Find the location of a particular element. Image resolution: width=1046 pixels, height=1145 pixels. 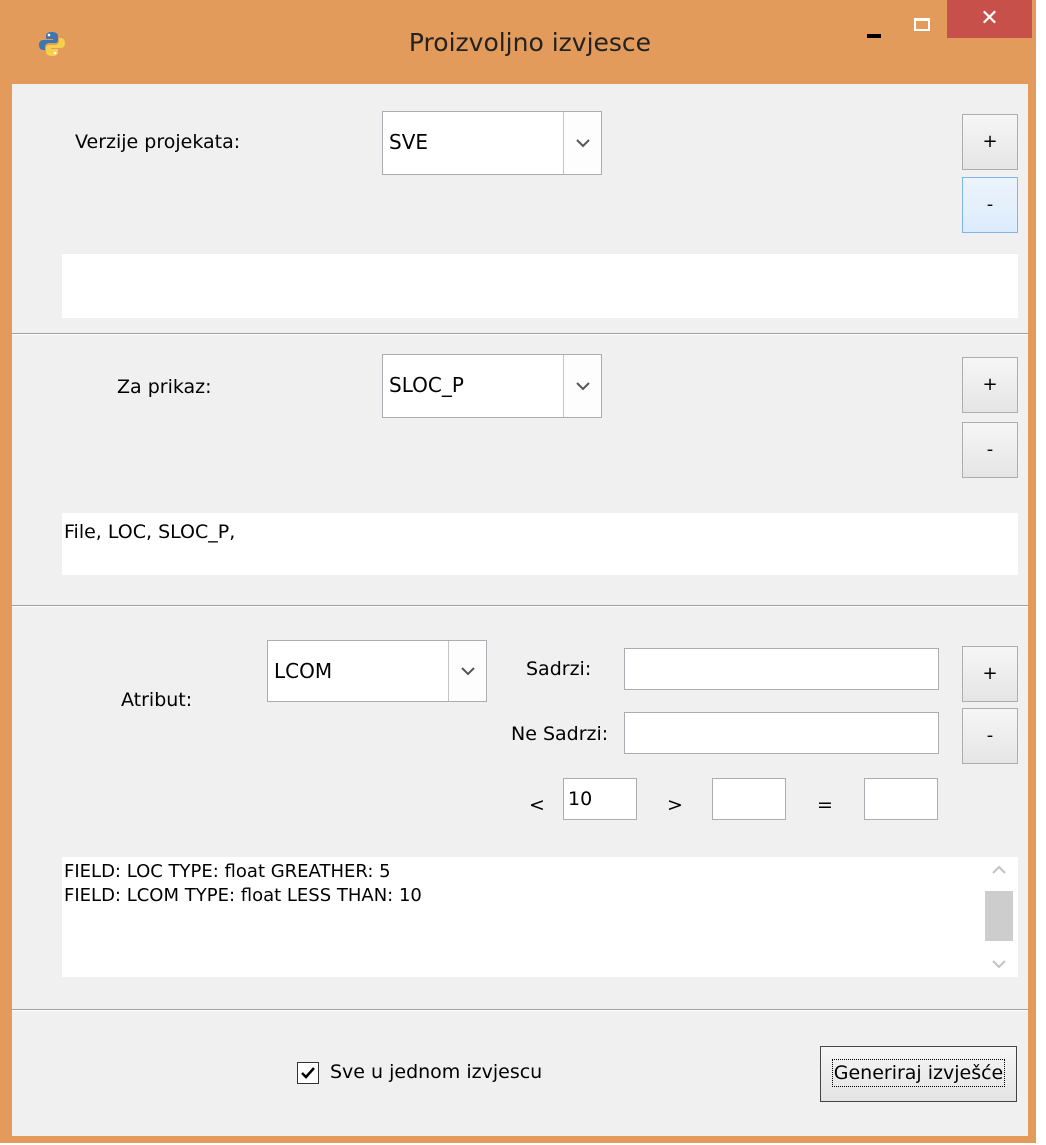

display-add-button: + is located at coordinates (990, 385).